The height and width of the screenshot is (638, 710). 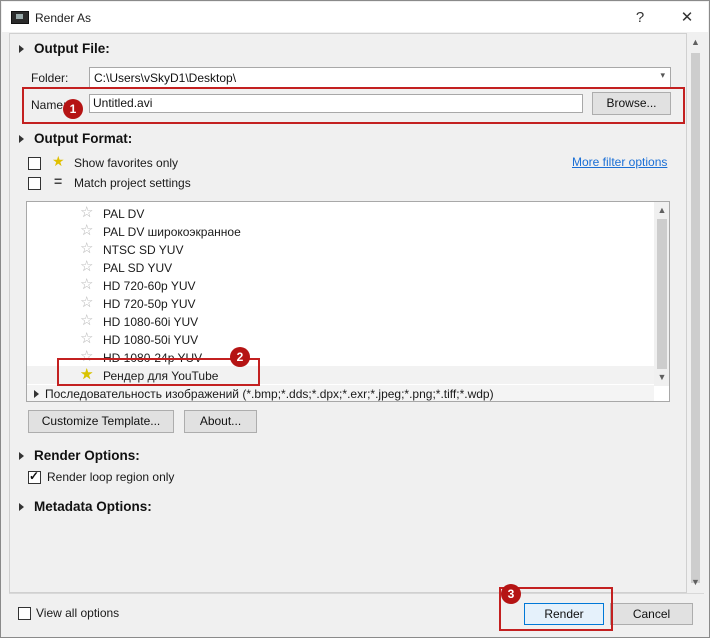 What do you see at coordinates (149, 286) in the screenshot?
I see `template-label: HD 720-60p YUV` at bounding box center [149, 286].